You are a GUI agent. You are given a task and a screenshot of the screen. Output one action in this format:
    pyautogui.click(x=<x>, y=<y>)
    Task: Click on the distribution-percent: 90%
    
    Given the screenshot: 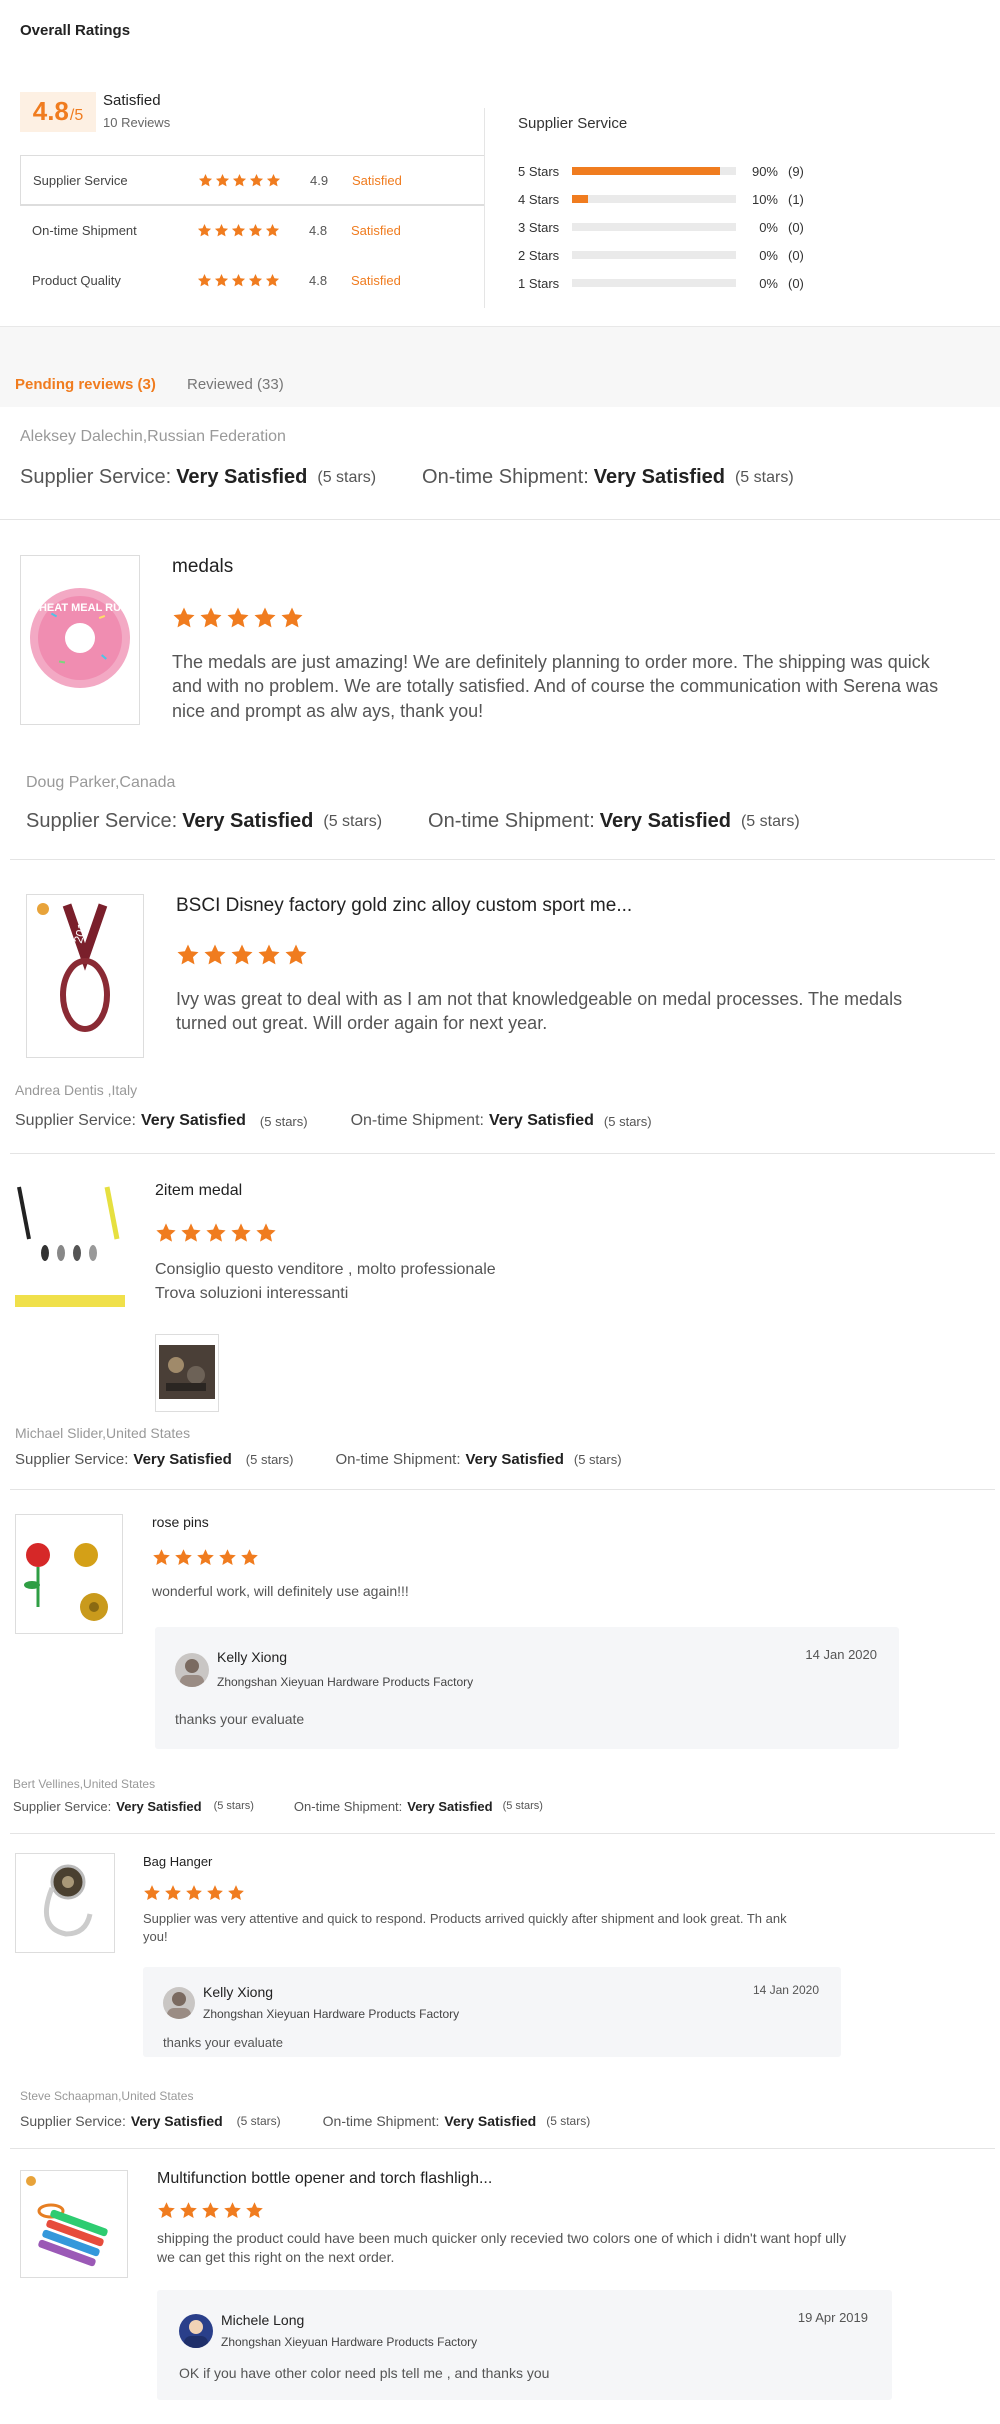 What is the action you would take?
    pyautogui.click(x=764, y=171)
    